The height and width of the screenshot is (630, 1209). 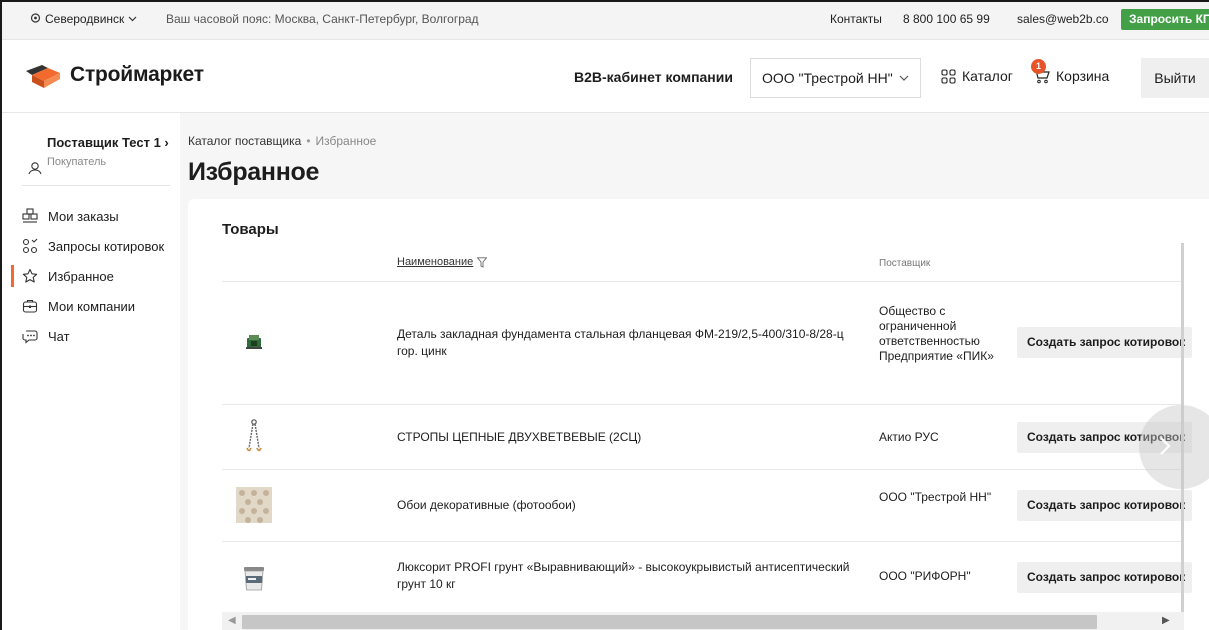 What do you see at coordinates (250, 229) in the screenshot?
I see `section-title: Товары` at bounding box center [250, 229].